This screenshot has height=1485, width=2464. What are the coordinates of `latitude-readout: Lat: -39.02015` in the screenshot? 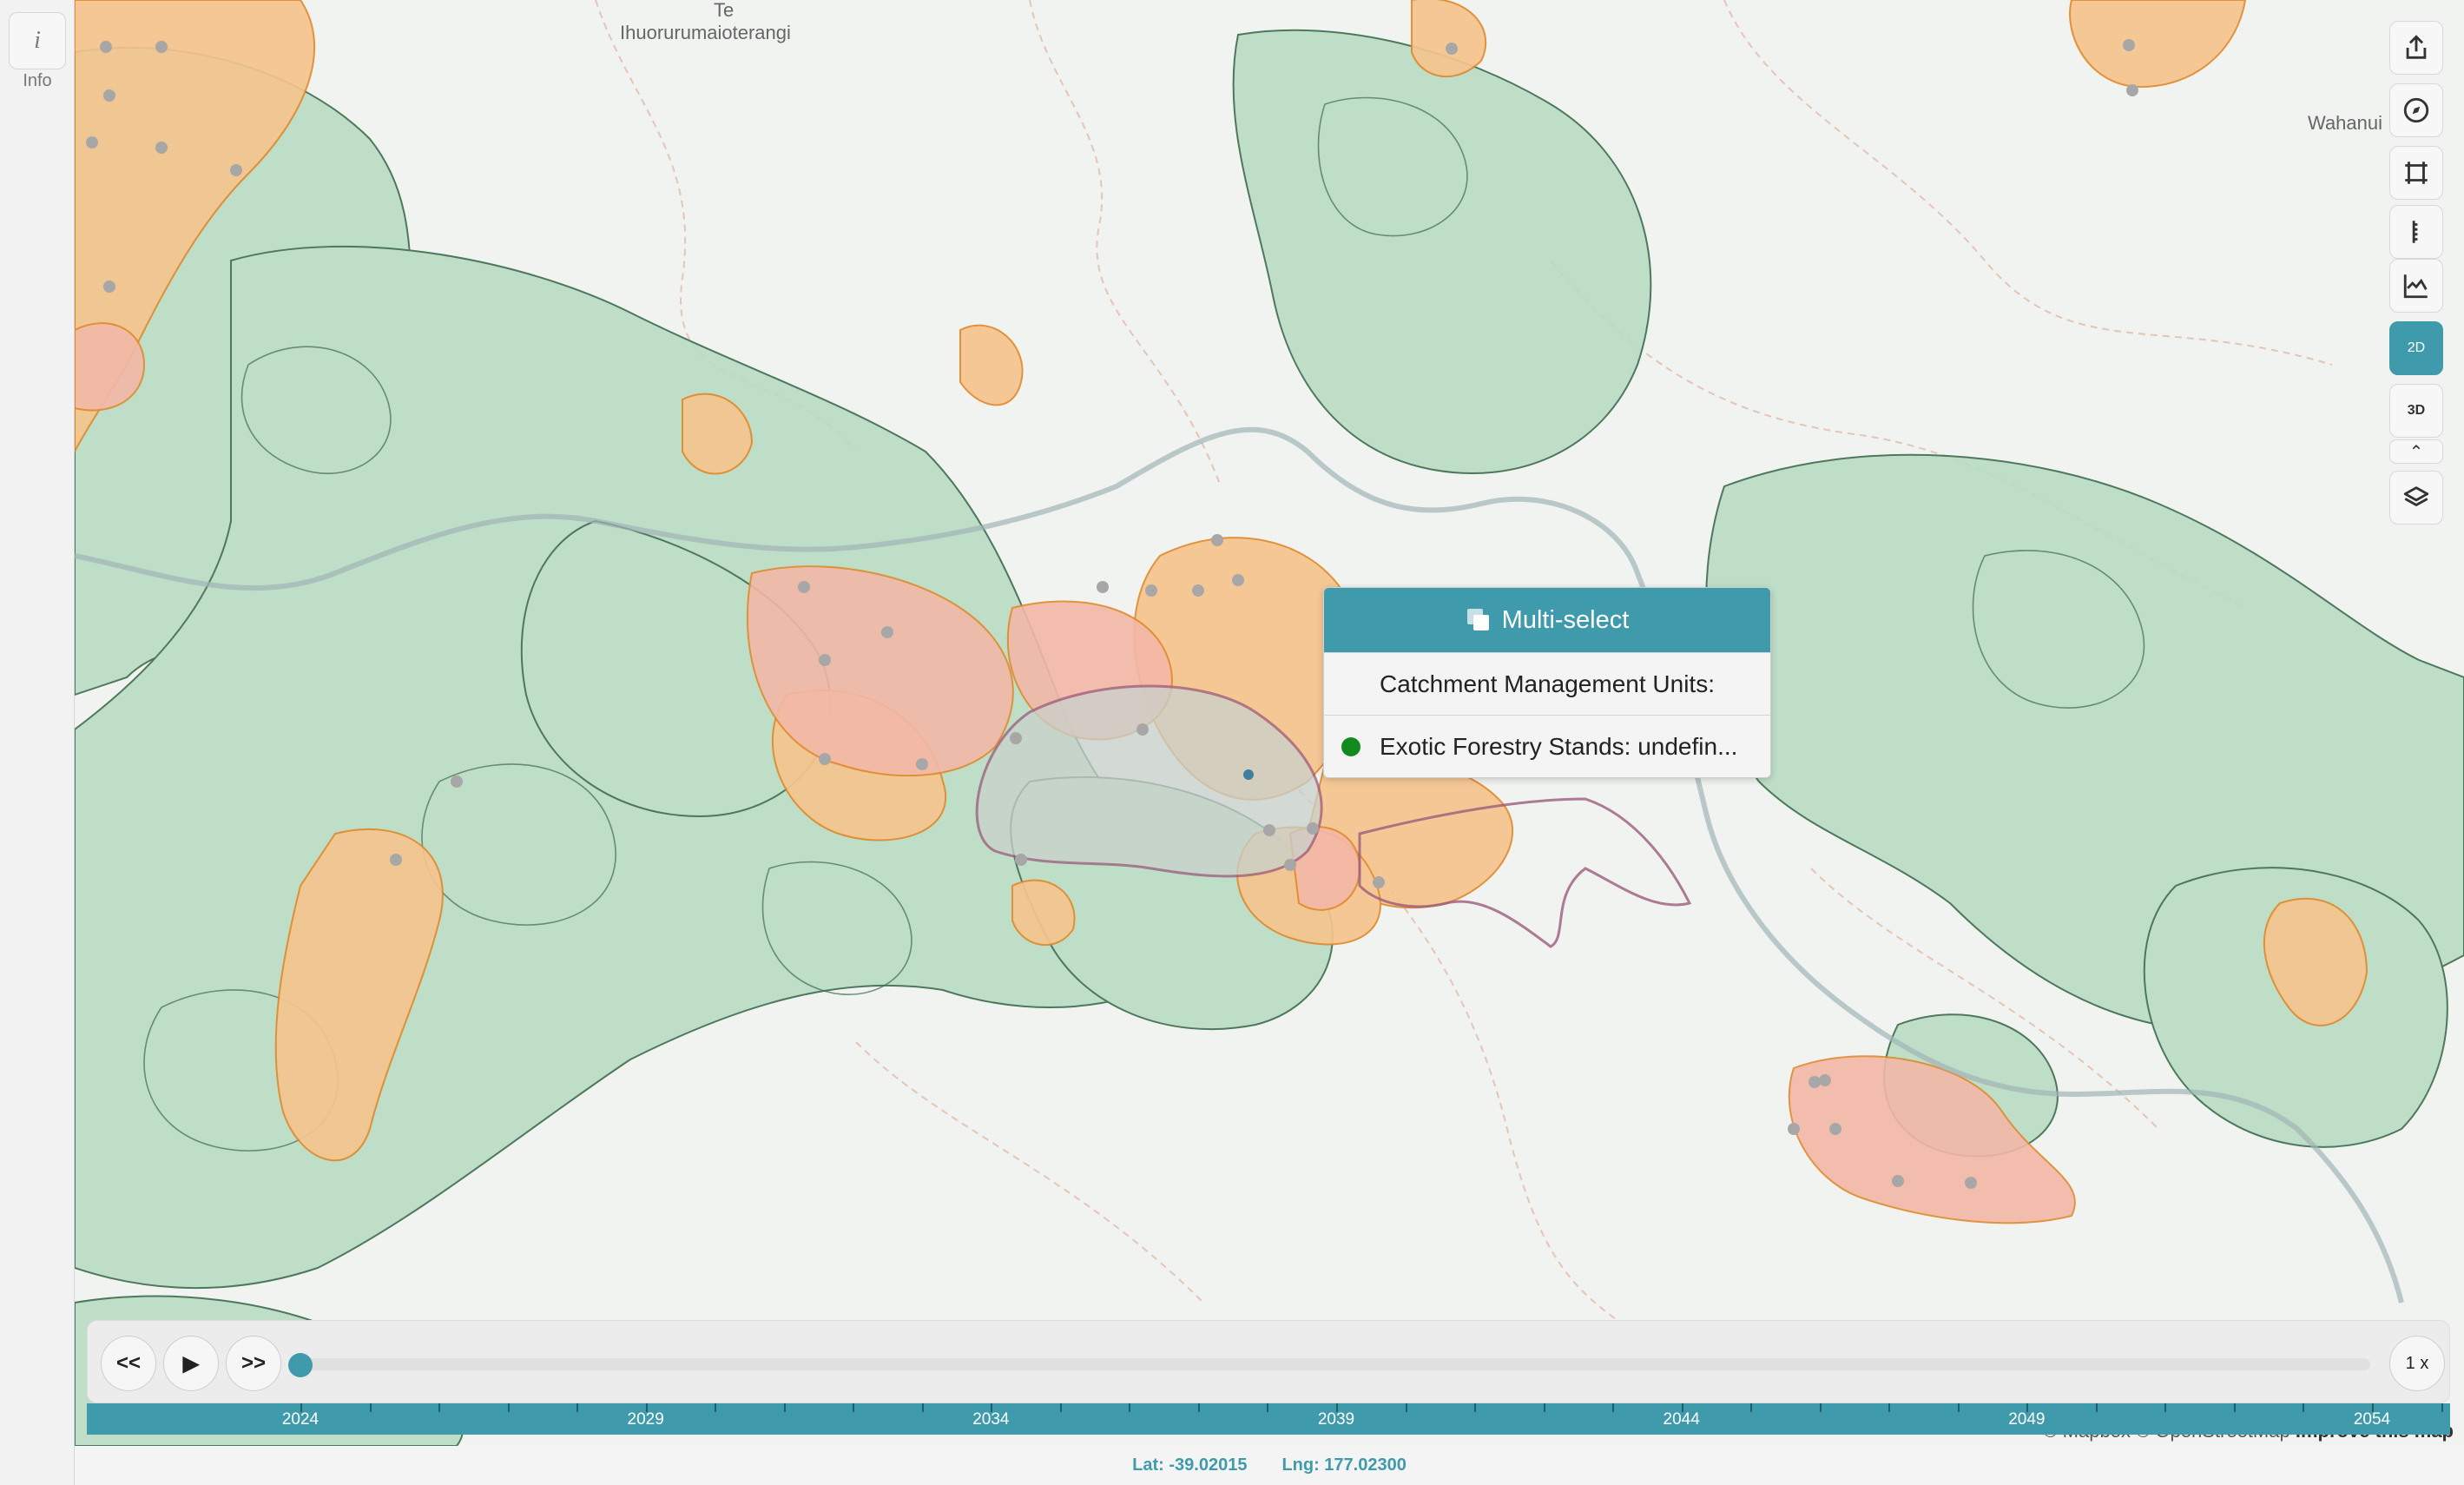 It's located at (1190, 1465).